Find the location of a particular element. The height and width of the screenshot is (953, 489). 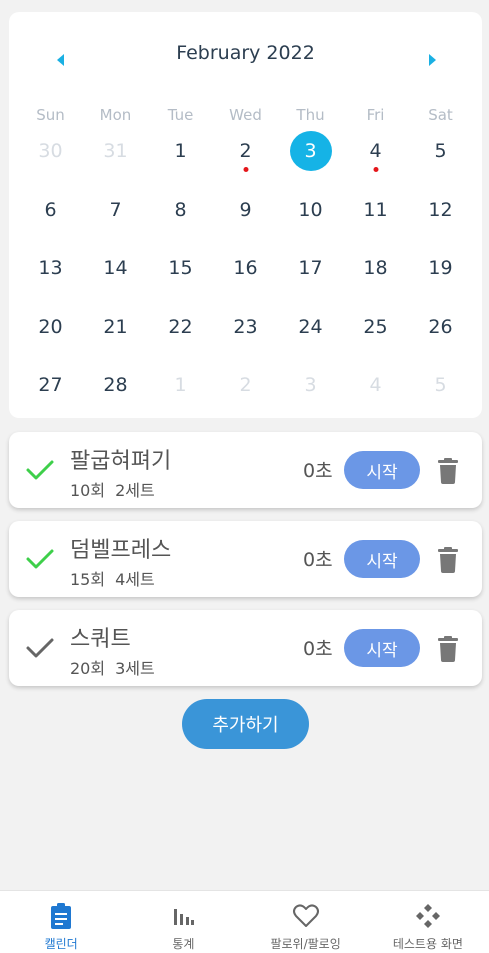

nav-label: 통계 is located at coordinates (183, 944).